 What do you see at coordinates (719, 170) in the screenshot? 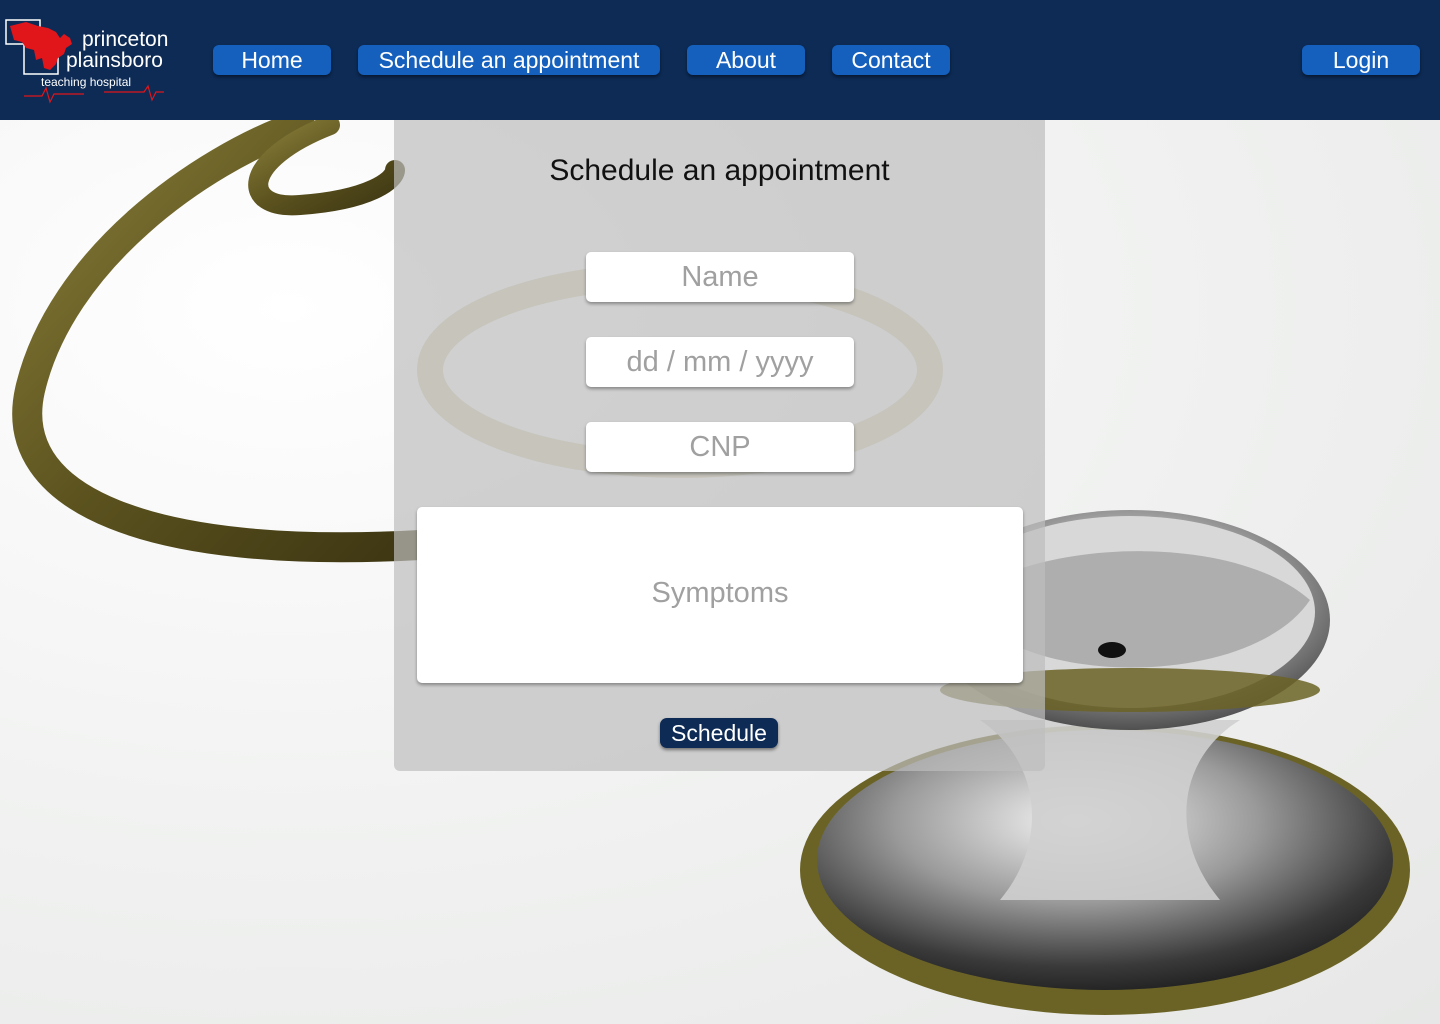
I see `form-title: Schedule an appointment` at bounding box center [719, 170].